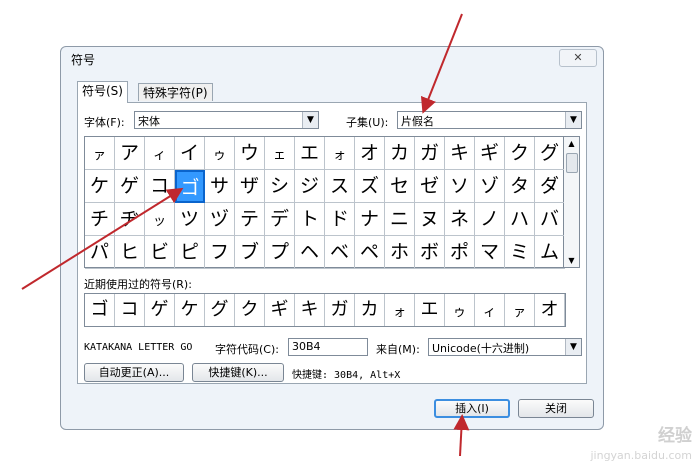 This screenshot has width=700, height=466. I want to click on tab-symbols: 符号(S), so click(102, 92).